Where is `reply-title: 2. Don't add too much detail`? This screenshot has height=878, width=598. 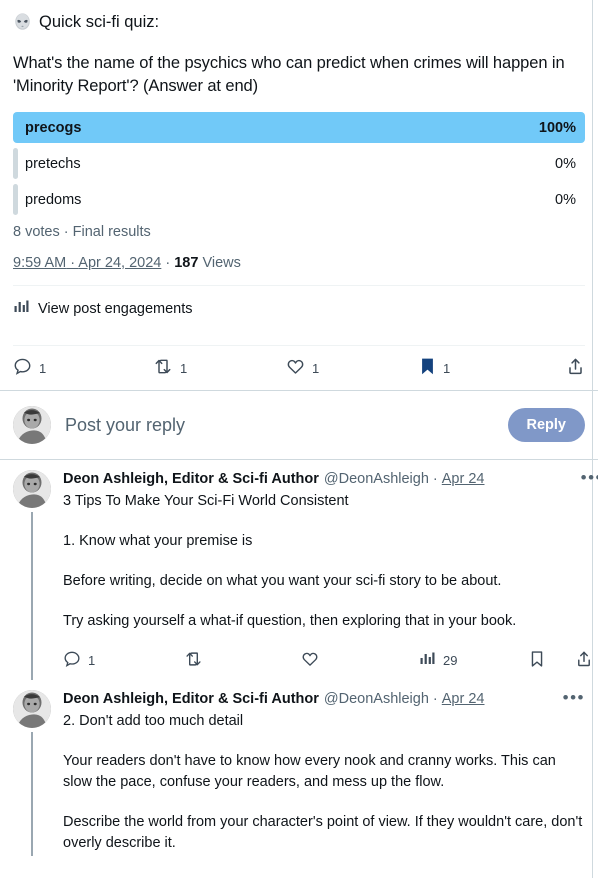
reply-title: 2. Don't add too much detail is located at coordinates (153, 721).